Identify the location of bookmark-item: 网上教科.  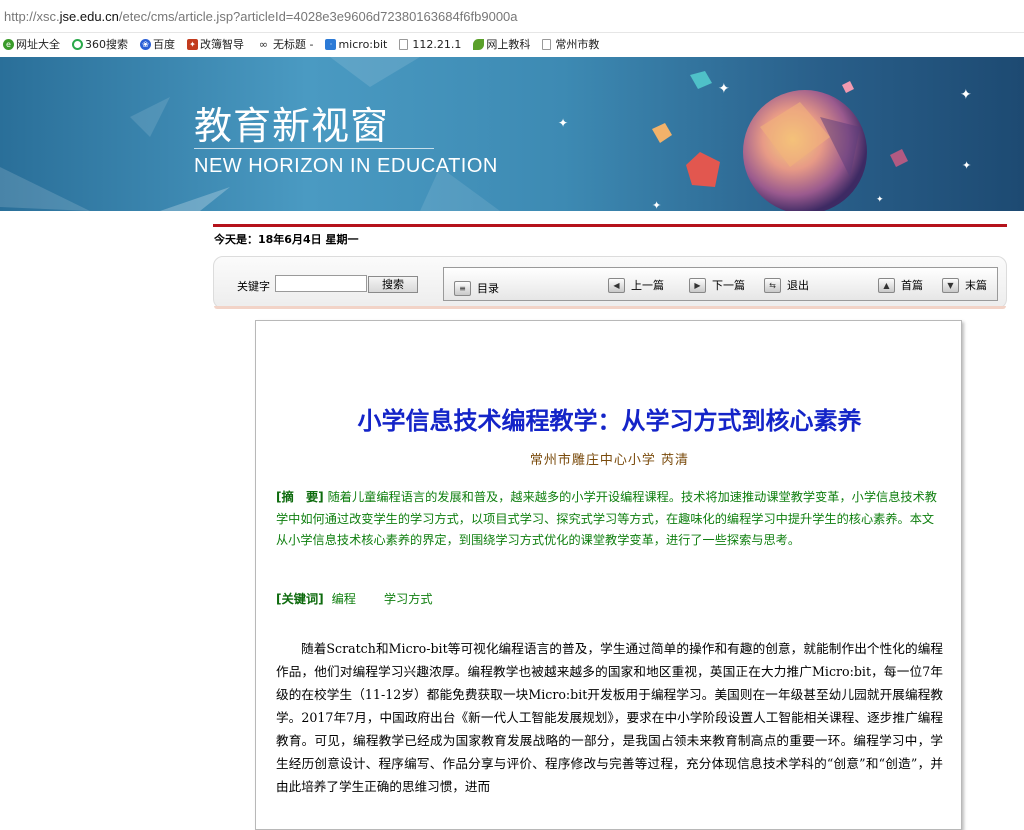
(500, 44).